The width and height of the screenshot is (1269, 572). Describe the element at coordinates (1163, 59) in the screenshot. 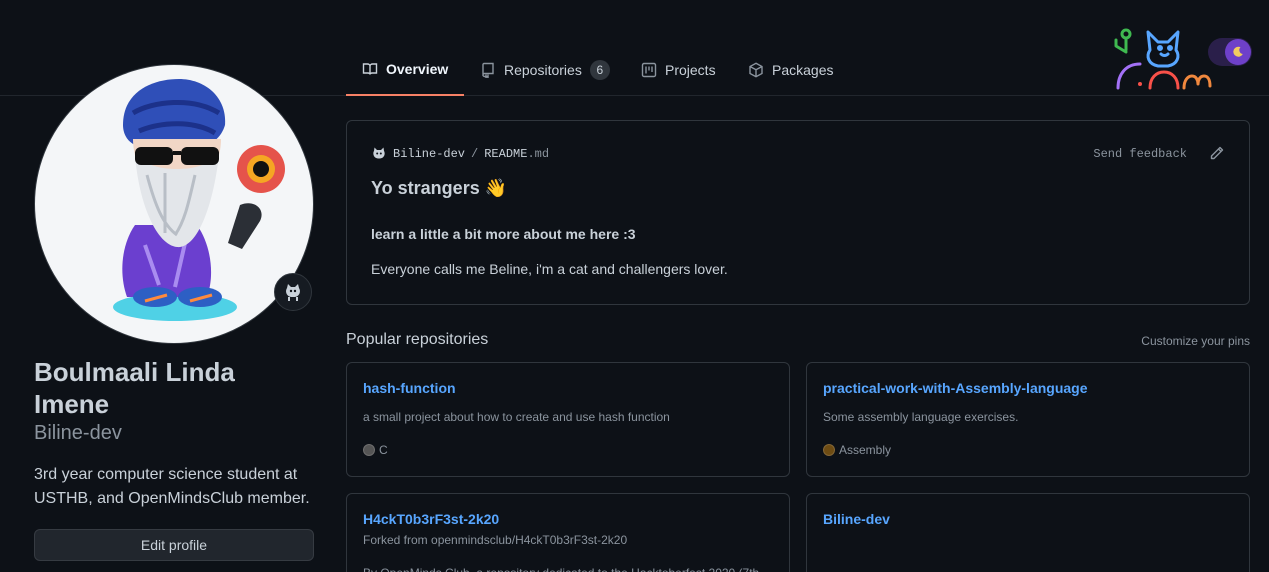

I see `cat-mascot-illustration` at that location.